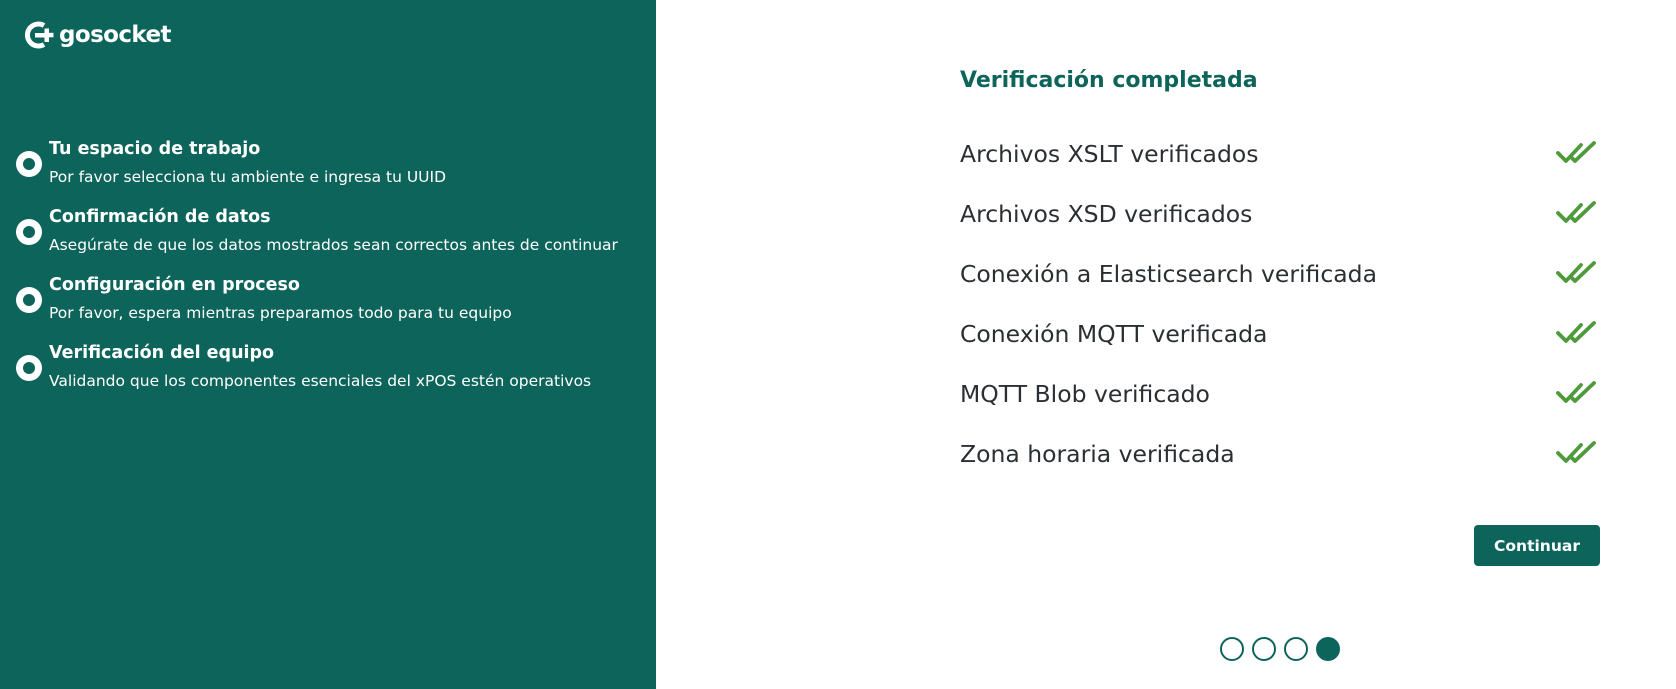  What do you see at coordinates (1328, 649) in the screenshot?
I see `pagination-dot-4-active` at bounding box center [1328, 649].